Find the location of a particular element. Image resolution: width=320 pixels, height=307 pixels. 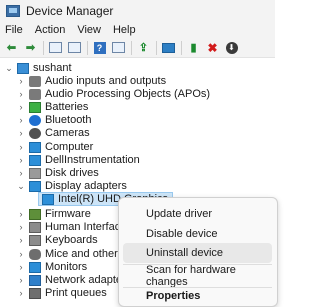

tree-item-apos: › Audio Processing Objects (APOs) is located at coordinates (113, 94).